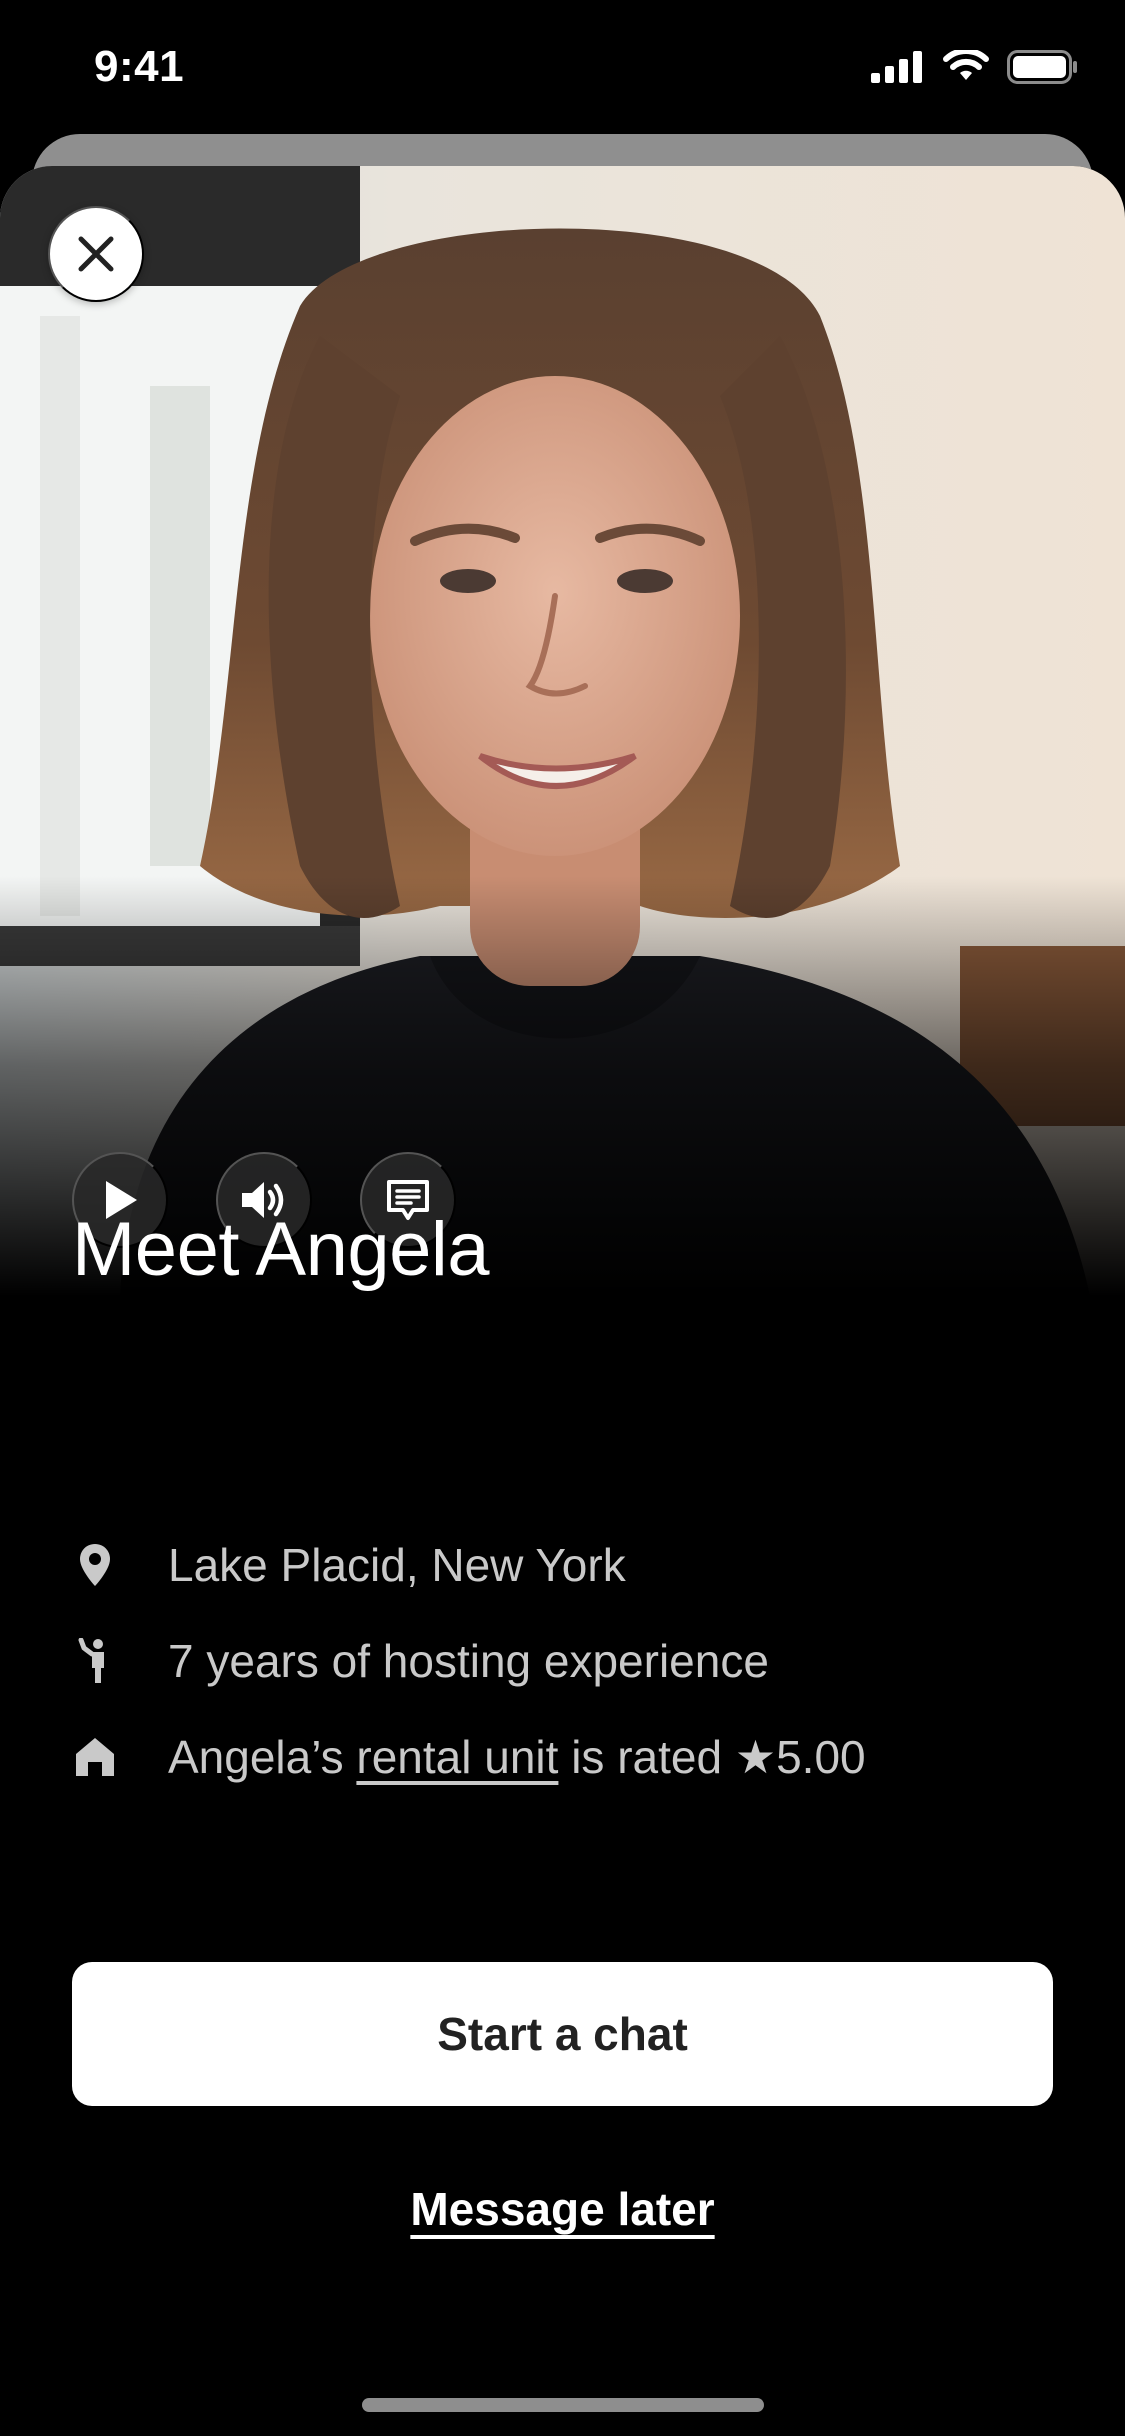  I want to click on info-row-experience: 7 years of hosting experience, so click(420, 1661).